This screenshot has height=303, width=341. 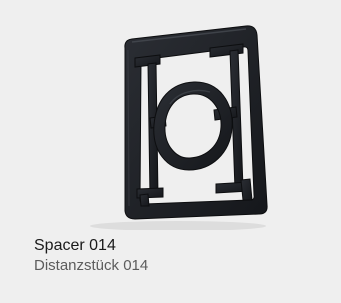 What do you see at coordinates (91, 265) in the screenshot?
I see `product-name-german: Distanzstück 014` at bounding box center [91, 265].